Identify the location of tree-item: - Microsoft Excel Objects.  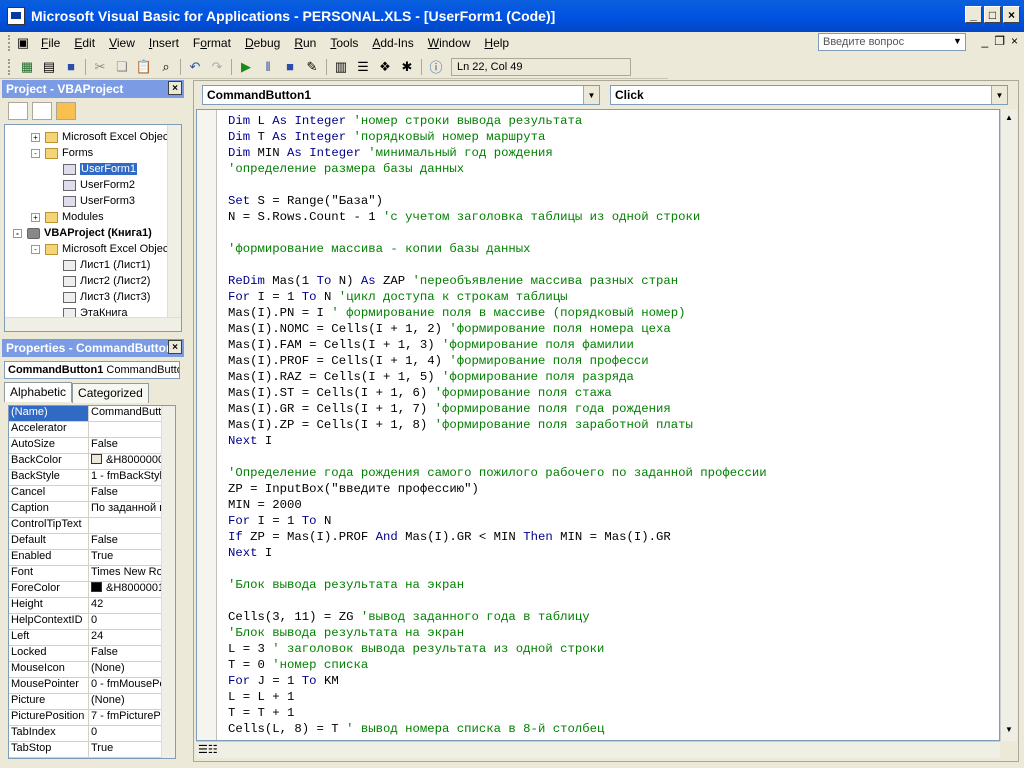
(104, 249).